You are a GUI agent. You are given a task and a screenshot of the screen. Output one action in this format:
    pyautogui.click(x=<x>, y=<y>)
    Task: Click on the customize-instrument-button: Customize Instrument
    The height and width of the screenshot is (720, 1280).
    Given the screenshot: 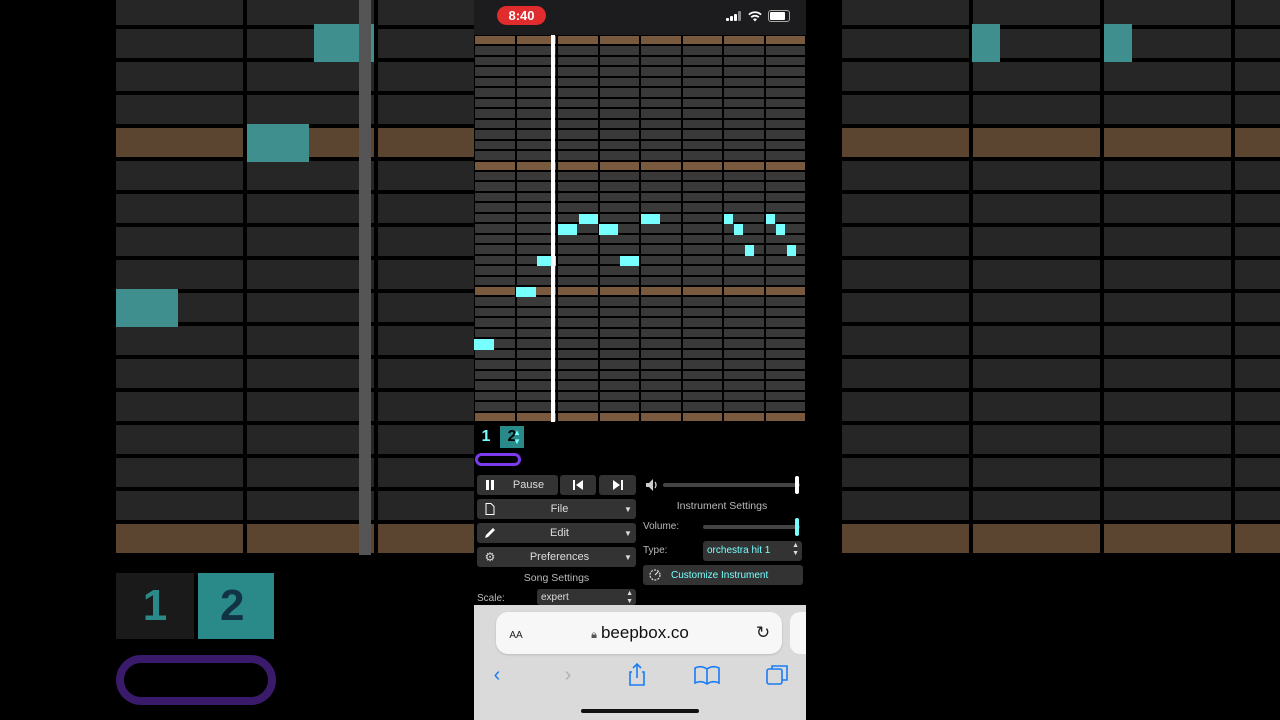 What is the action you would take?
    pyautogui.click(x=723, y=575)
    